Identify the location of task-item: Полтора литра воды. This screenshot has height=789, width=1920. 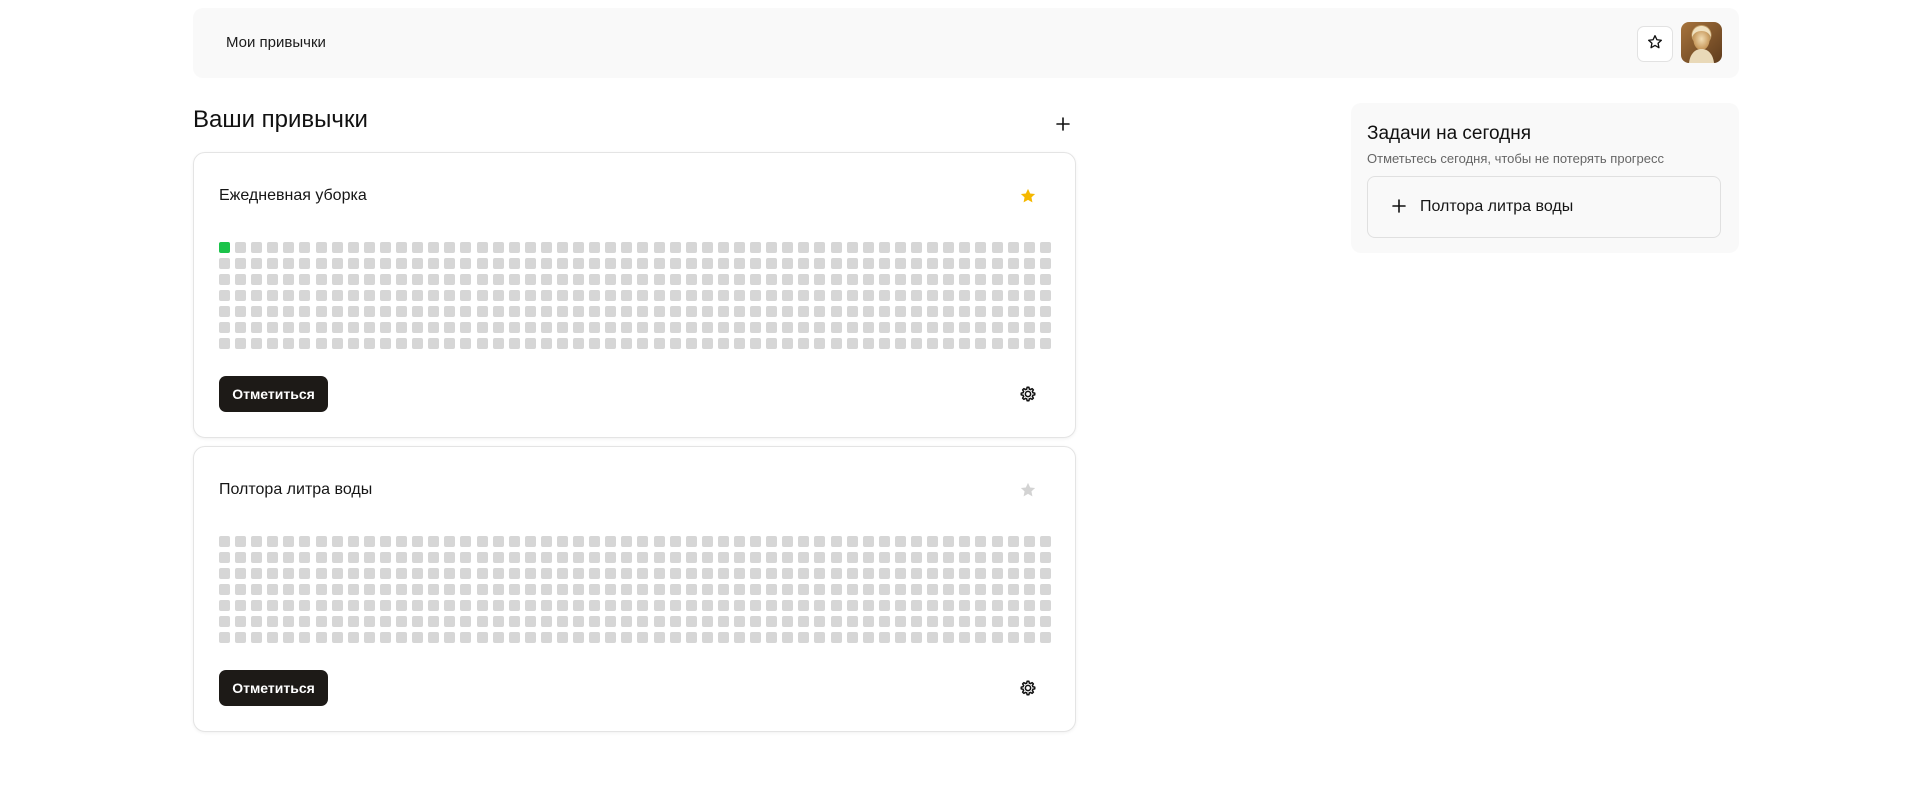
(1544, 207).